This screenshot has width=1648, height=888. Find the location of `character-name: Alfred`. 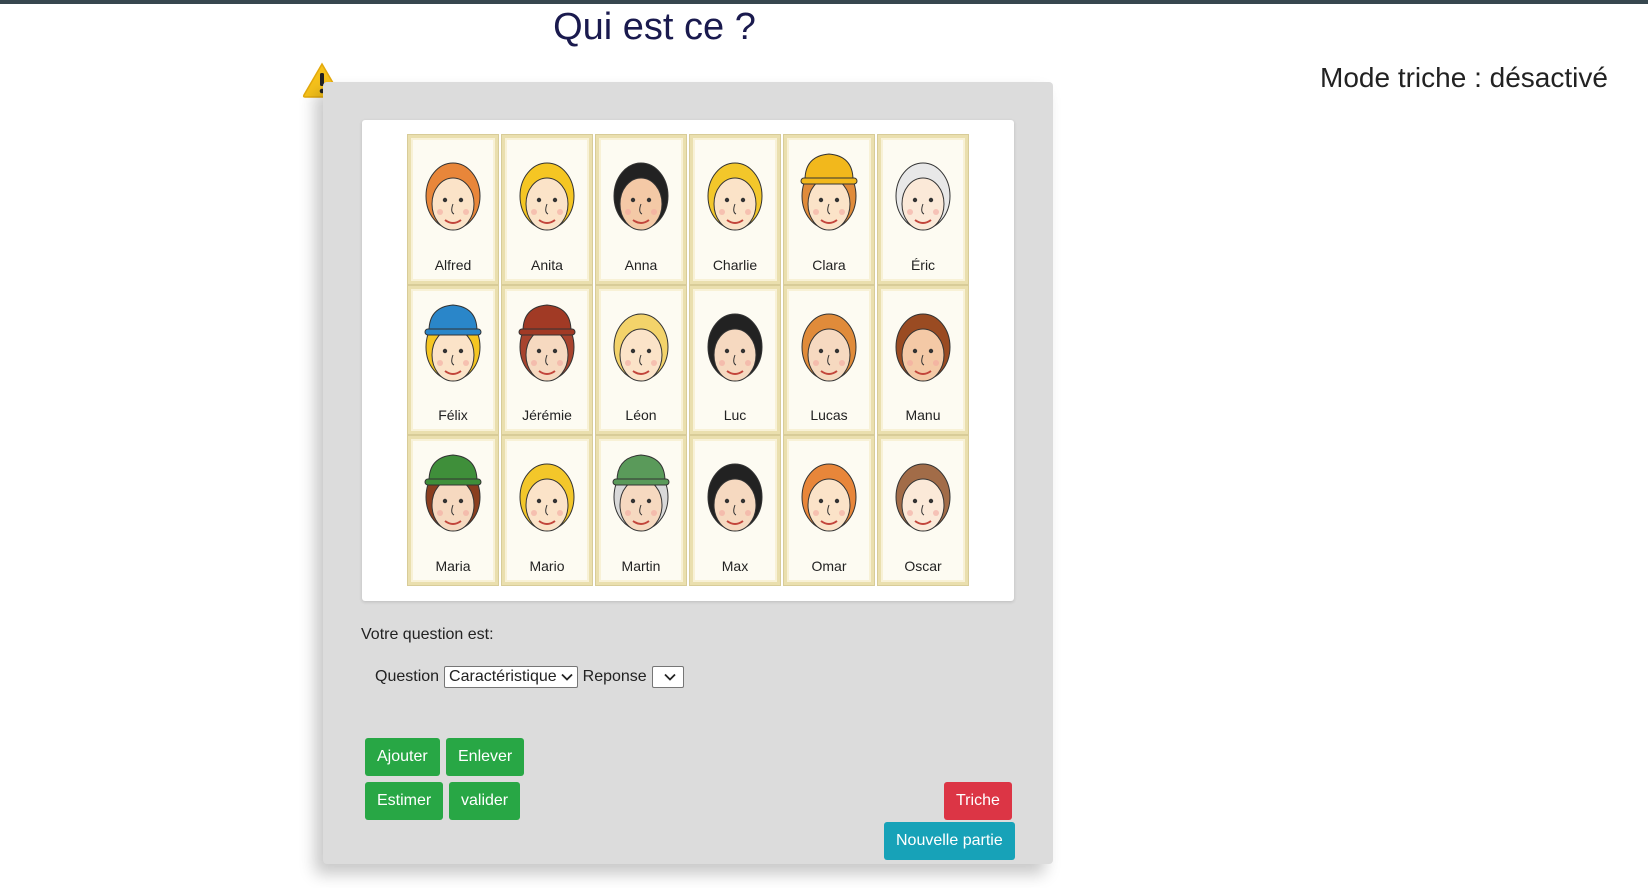

character-name: Alfred is located at coordinates (453, 264).